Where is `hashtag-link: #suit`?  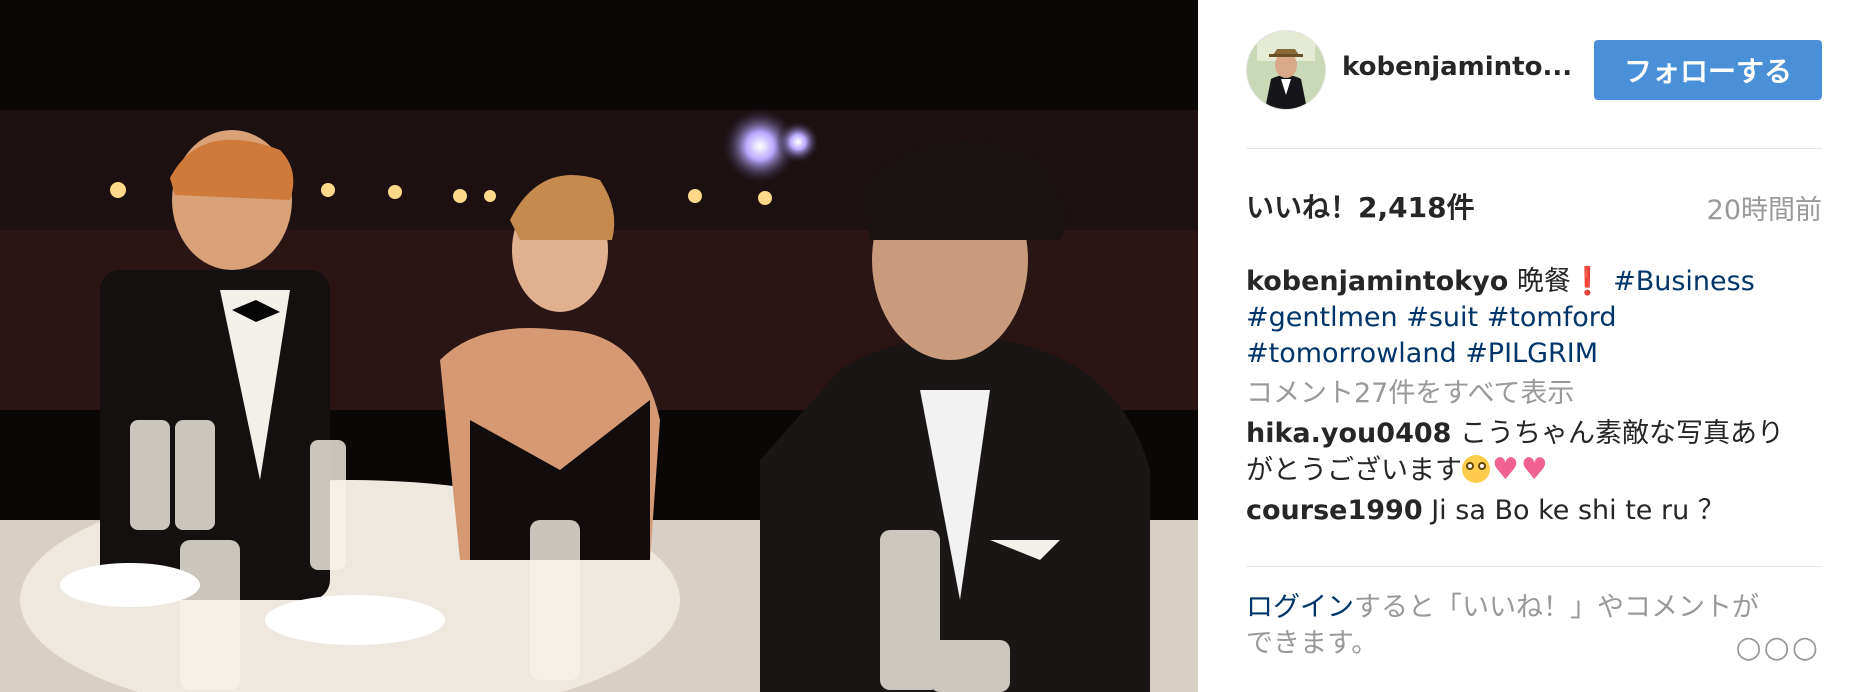 hashtag-link: #suit is located at coordinates (1442, 317).